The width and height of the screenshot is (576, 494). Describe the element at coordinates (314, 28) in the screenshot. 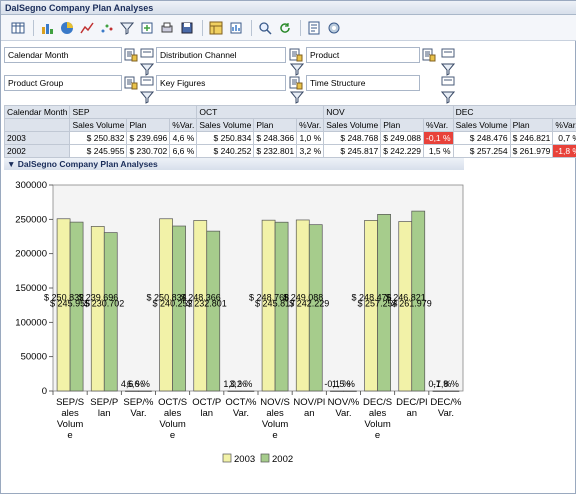

I see `info-icon` at that location.